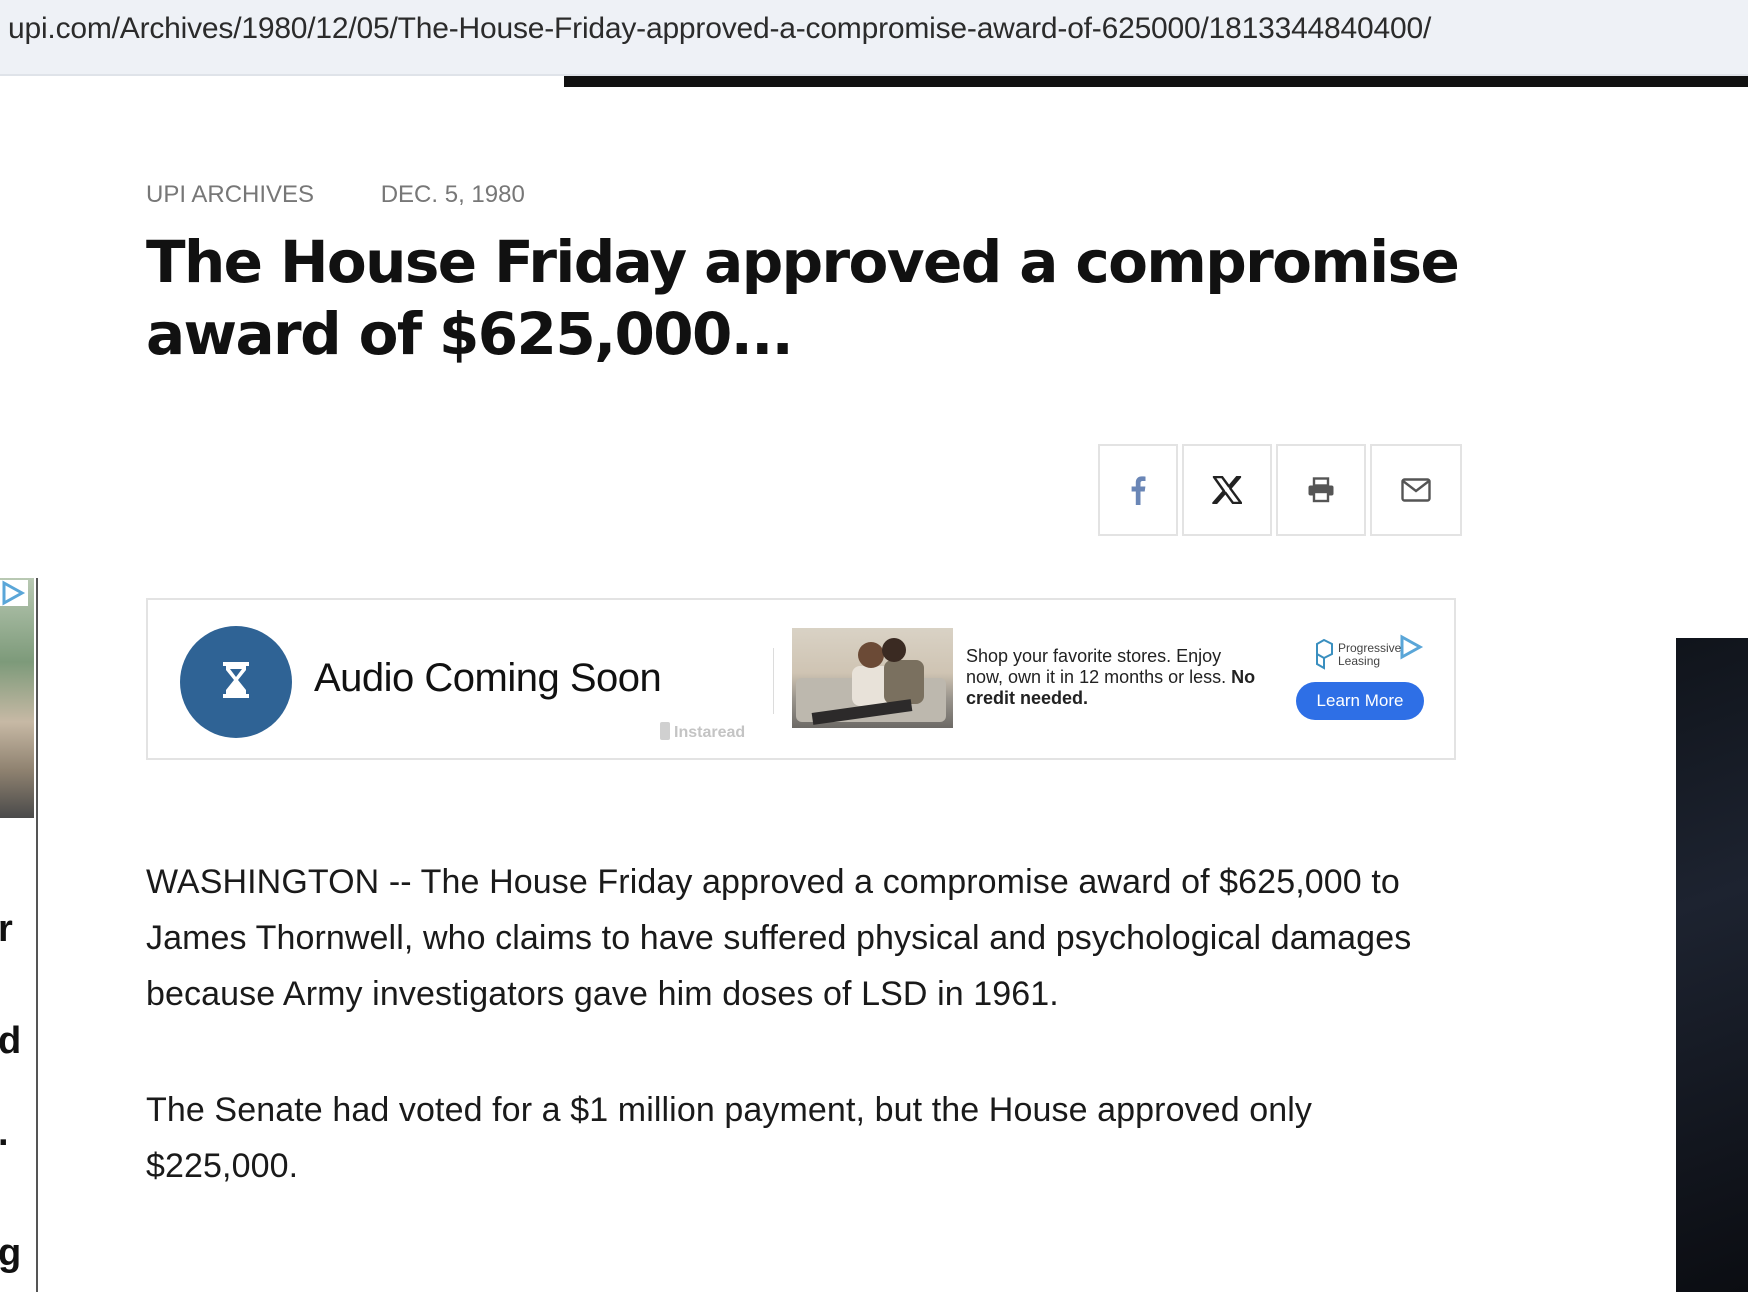 The height and width of the screenshot is (1292, 1748). I want to click on hourglass-icon, so click(236, 682).